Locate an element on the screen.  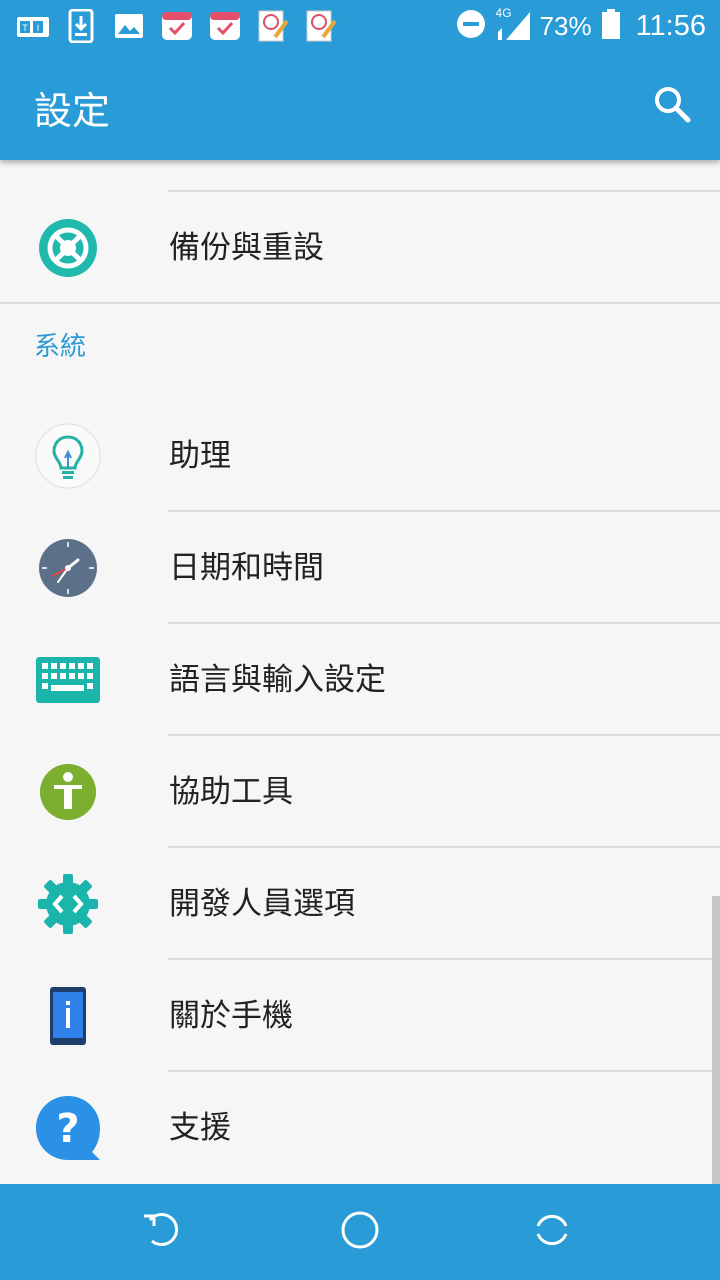
signal-icon: 4G is located at coordinates (513, 24).